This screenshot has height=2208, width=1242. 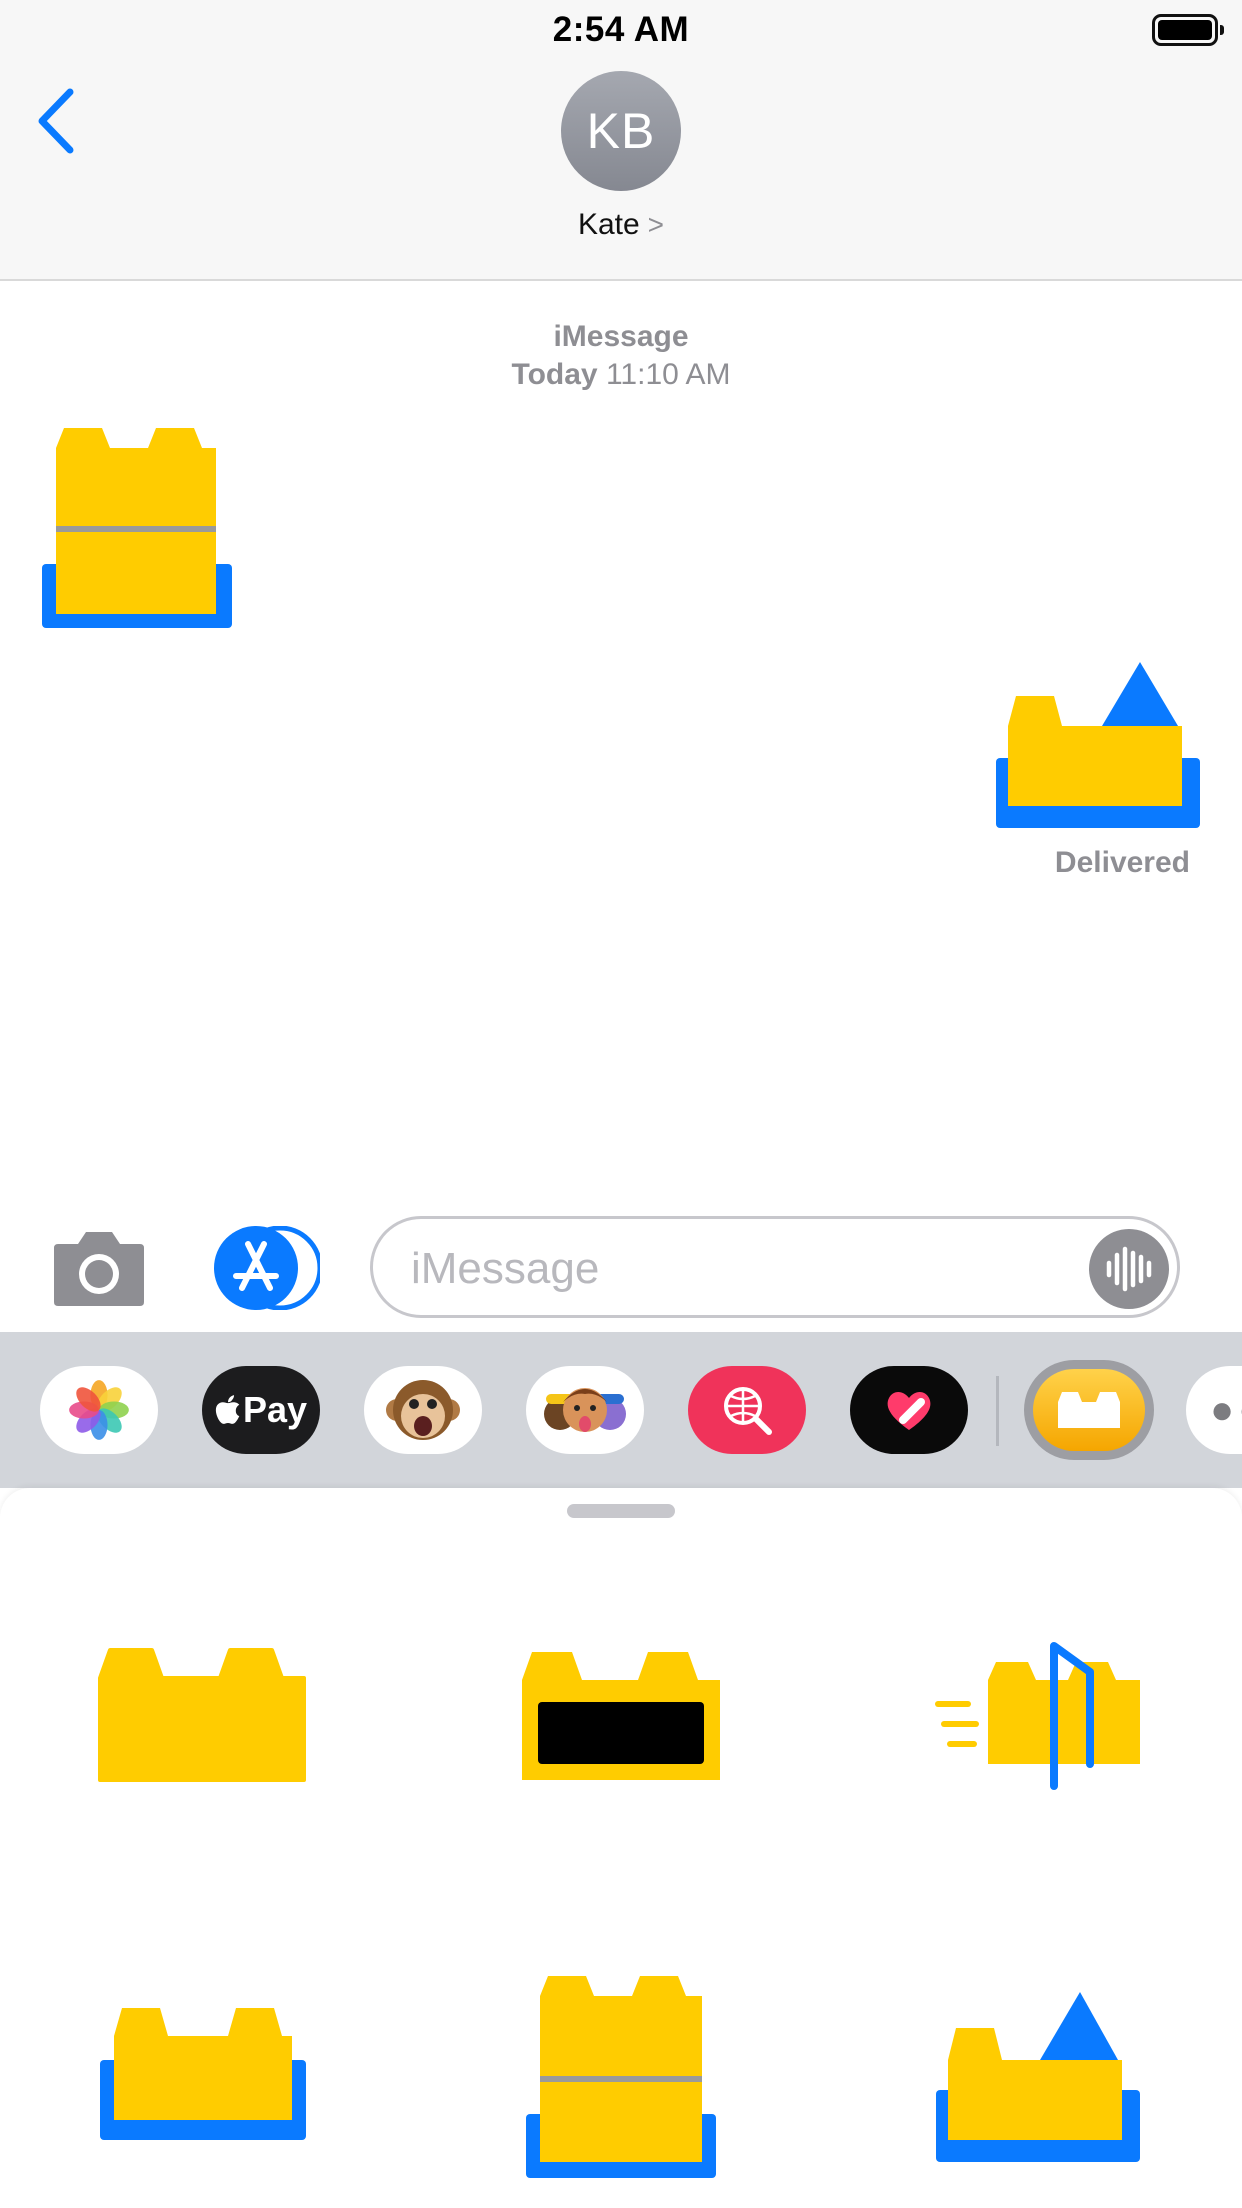 What do you see at coordinates (621, 1511) in the screenshot?
I see `panel-grabber` at bounding box center [621, 1511].